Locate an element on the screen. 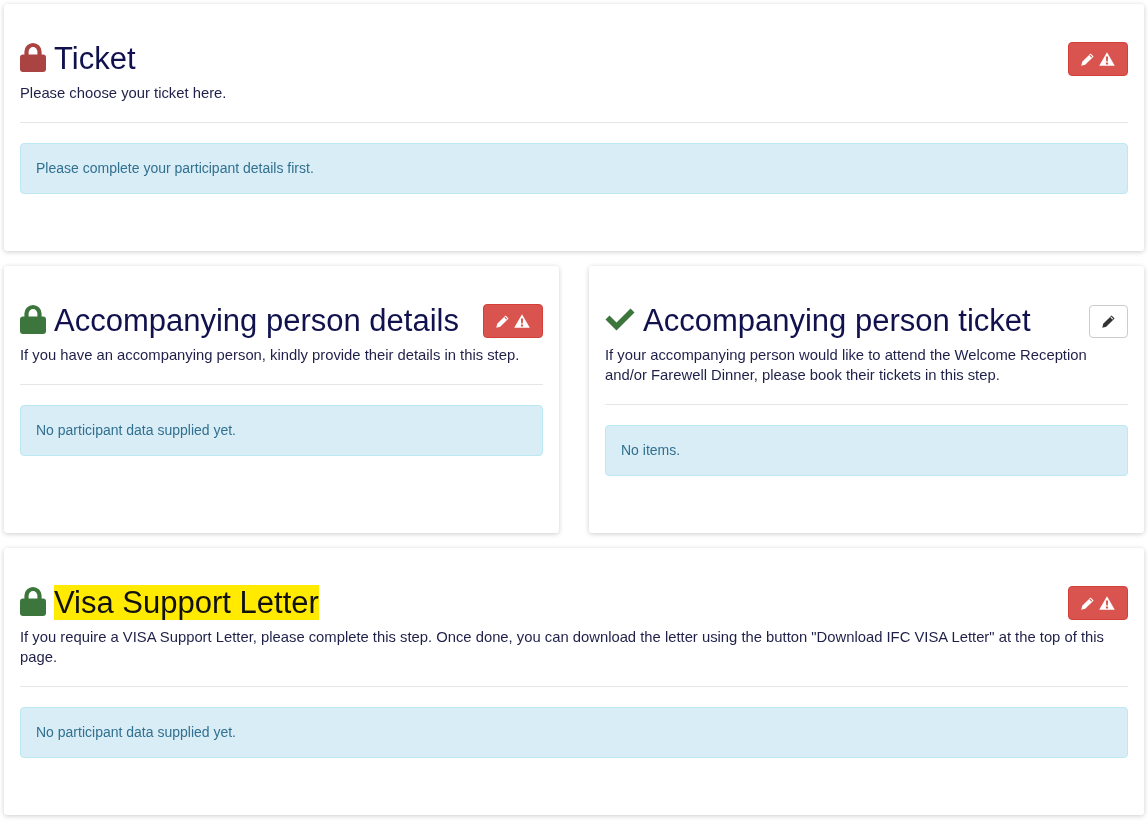  edit-button is located at coordinates (1108, 321).